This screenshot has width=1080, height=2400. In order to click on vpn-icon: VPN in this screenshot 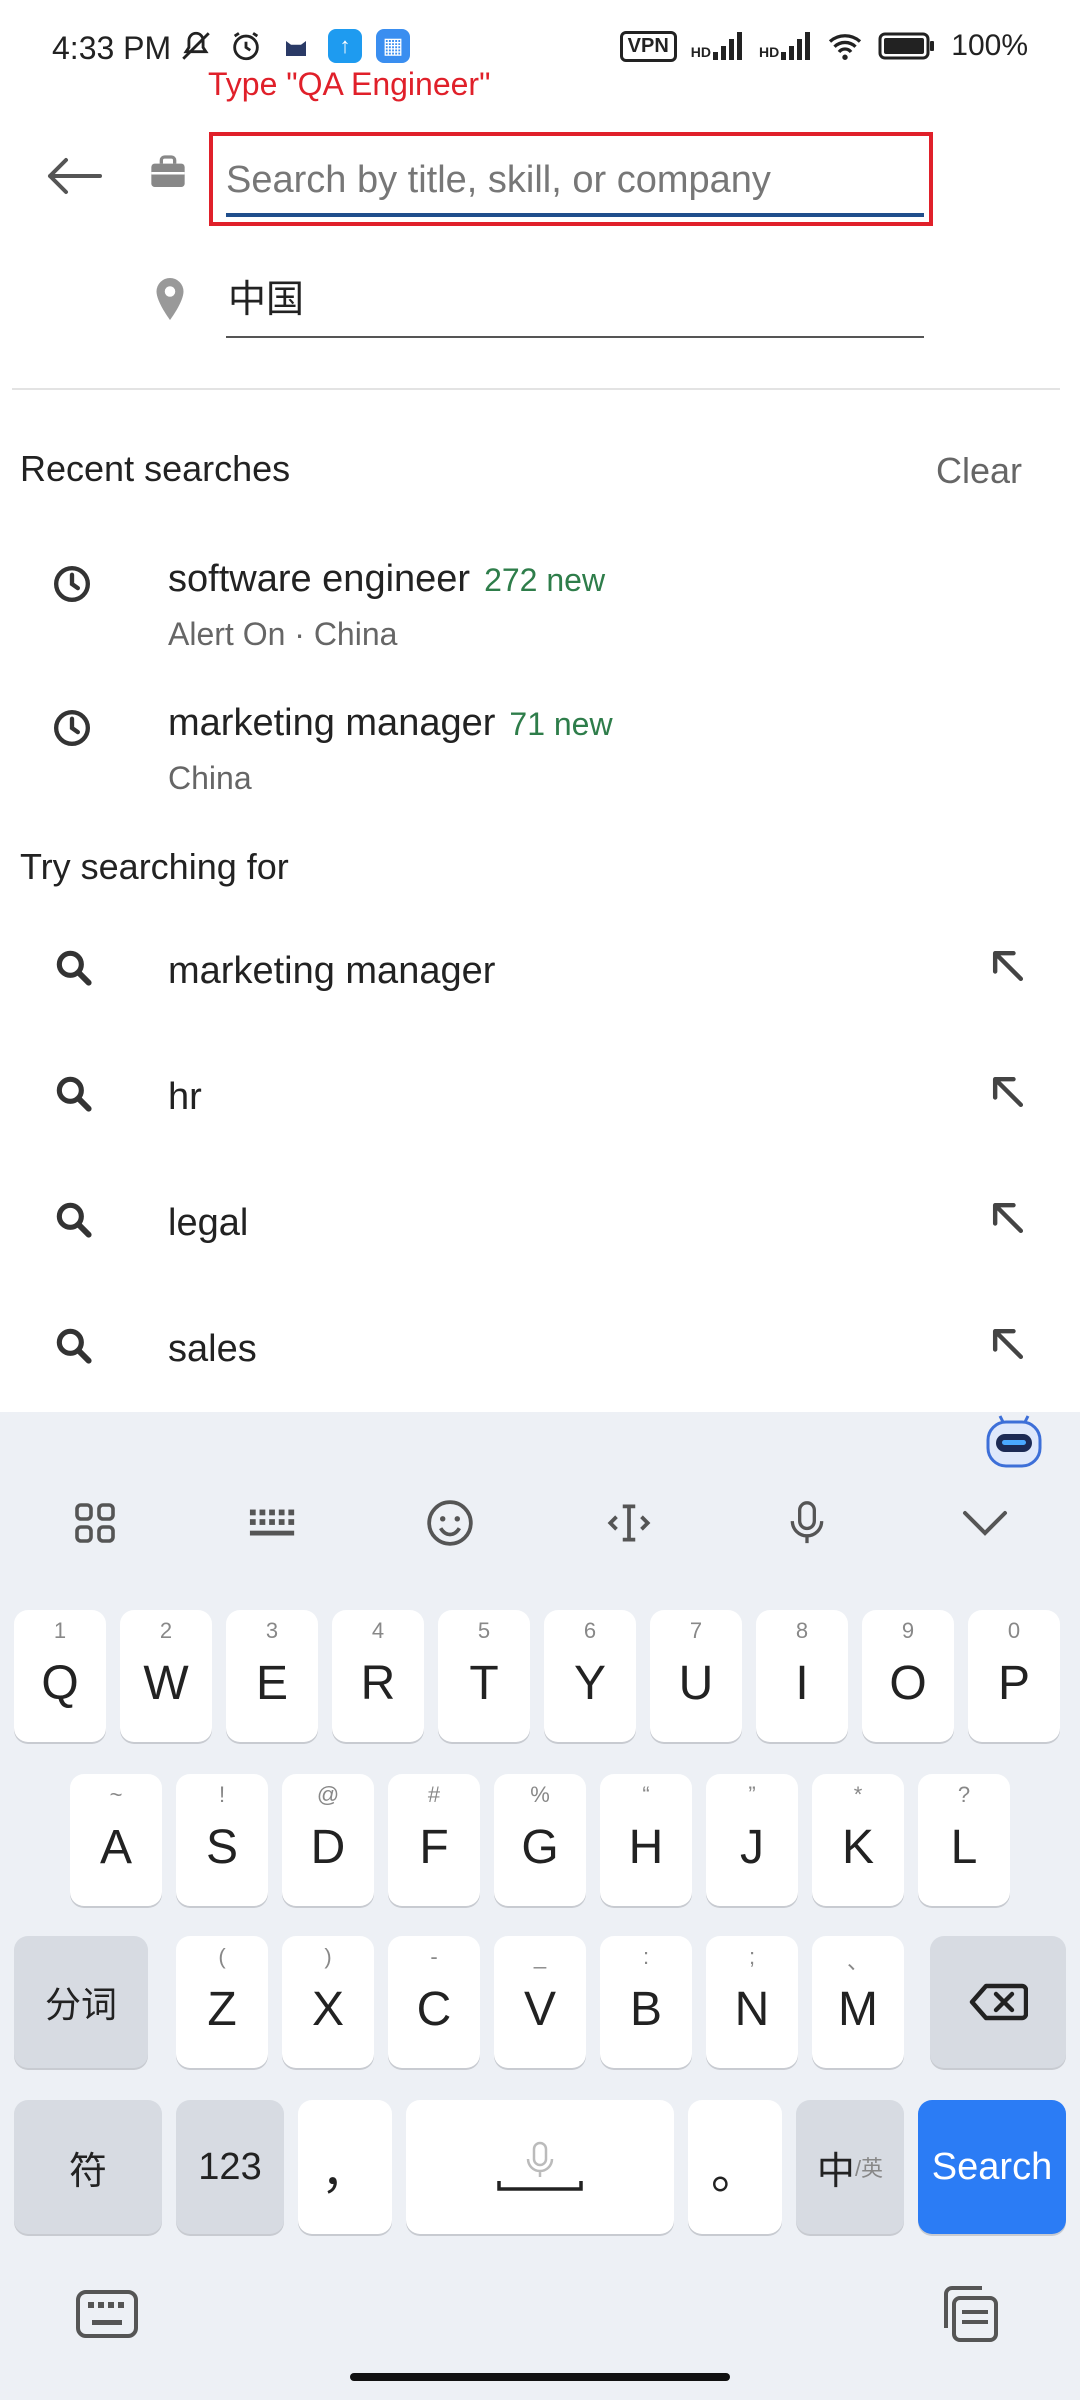, I will do `click(648, 46)`.